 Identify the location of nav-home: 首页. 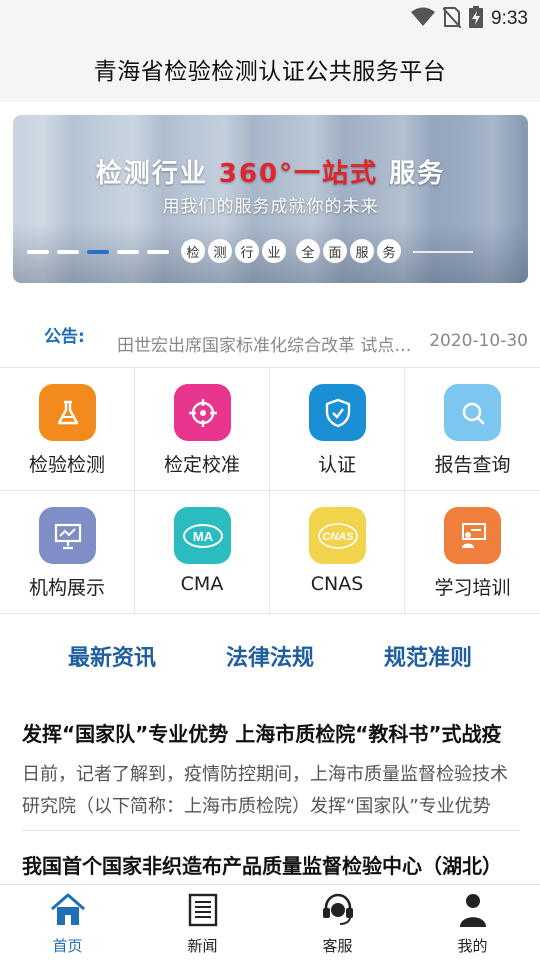
(67, 923).